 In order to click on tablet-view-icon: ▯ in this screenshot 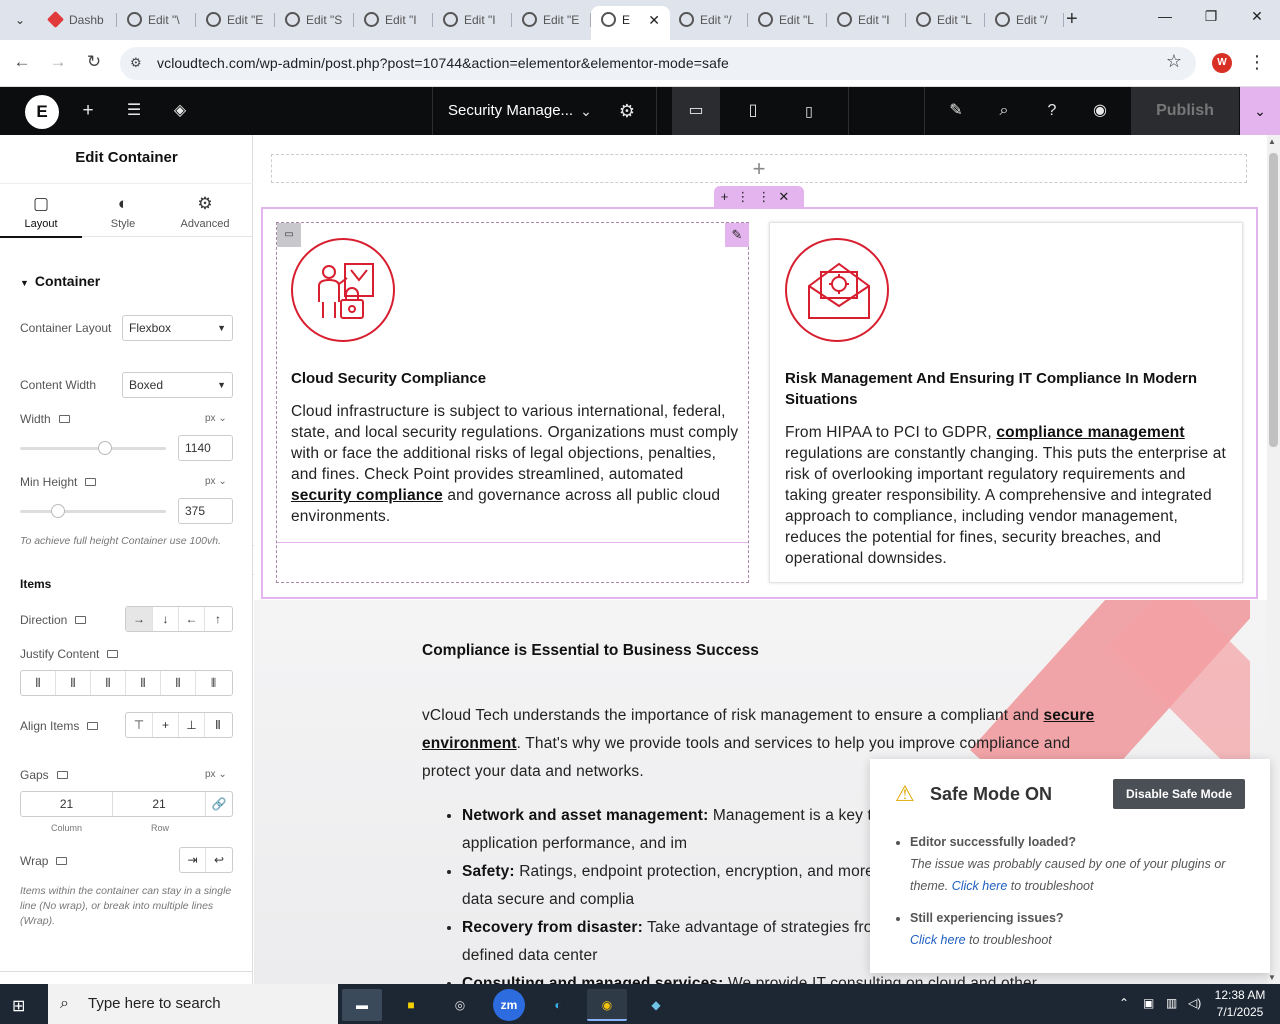, I will do `click(753, 111)`.